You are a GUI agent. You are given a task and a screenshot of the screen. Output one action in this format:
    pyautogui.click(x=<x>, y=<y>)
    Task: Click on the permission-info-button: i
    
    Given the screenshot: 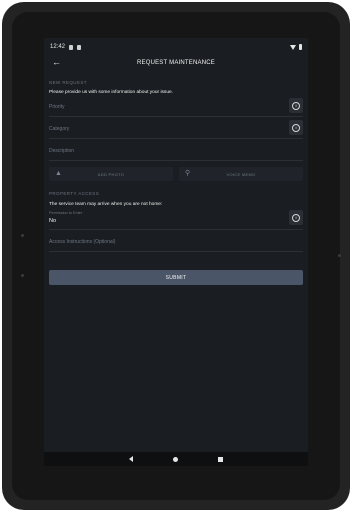 What is the action you would take?
    pyautogui.click(x=296, y=217)
    